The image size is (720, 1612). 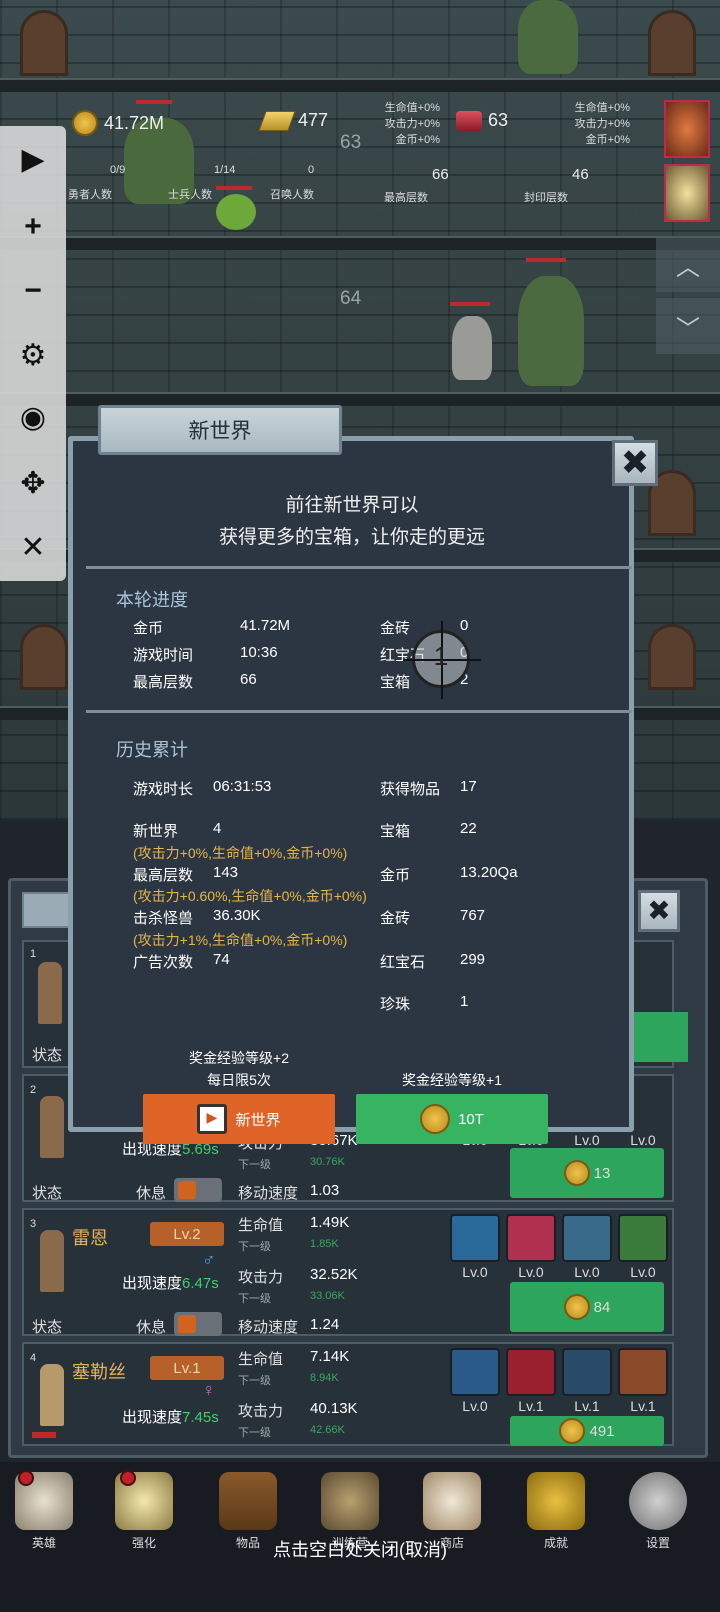 I want to click on hero-panel-close-button: ✖, so click(x=659, y=911).